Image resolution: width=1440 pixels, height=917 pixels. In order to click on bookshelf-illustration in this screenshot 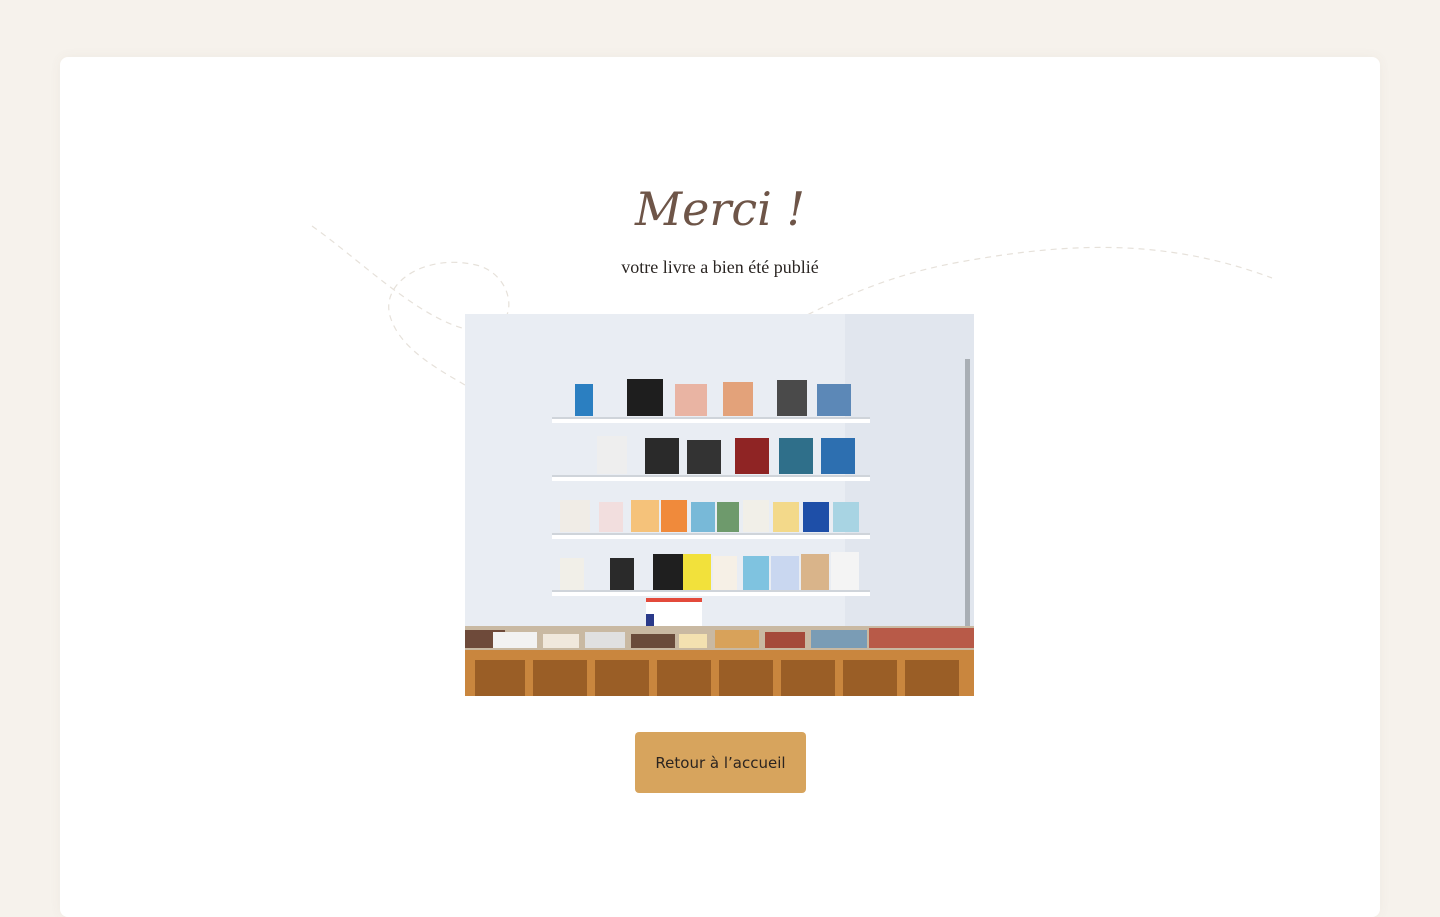, I will do `click(719, 505)`.